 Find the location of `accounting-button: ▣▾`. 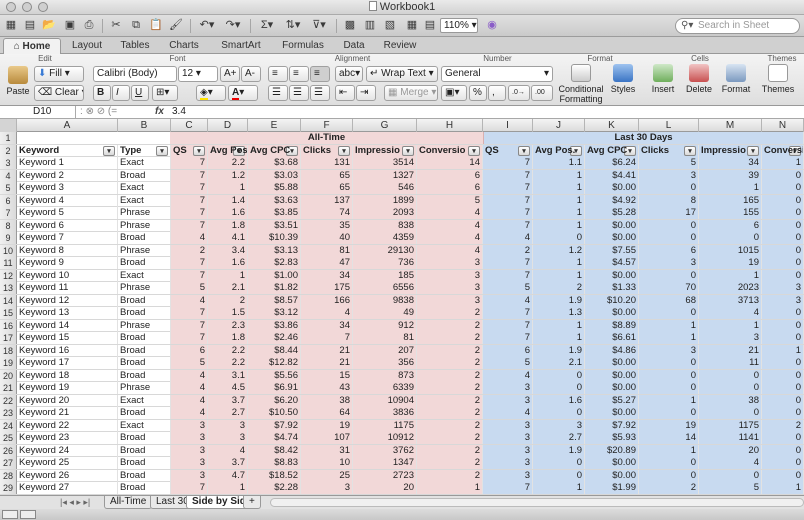

accounting-button: ▣▾ is located at coordinates (454, 93).